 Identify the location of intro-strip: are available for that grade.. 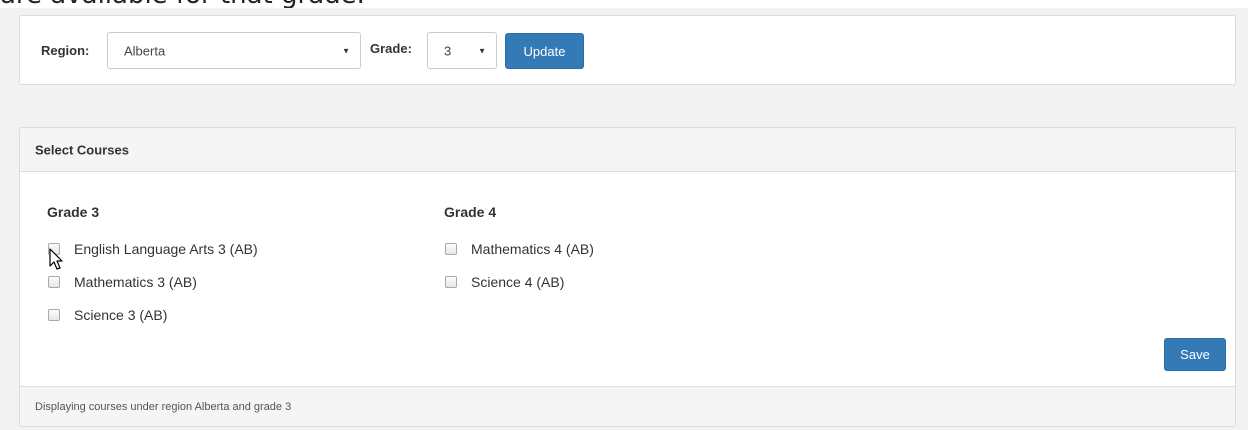
(624, 4).